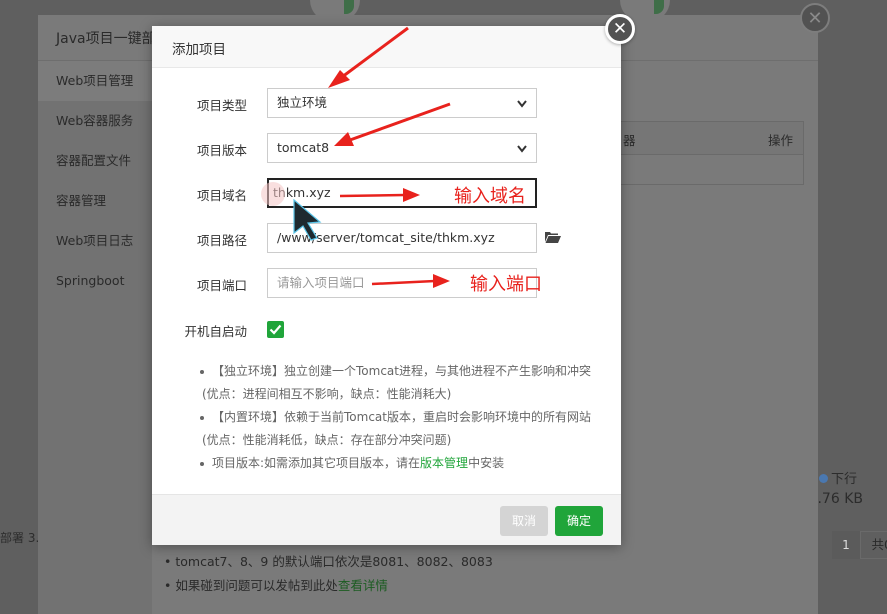  What do you see at coordinates (846, 545) in the screenshot?
I see `pager-page-button: 1` at bounding box center [846, 545].